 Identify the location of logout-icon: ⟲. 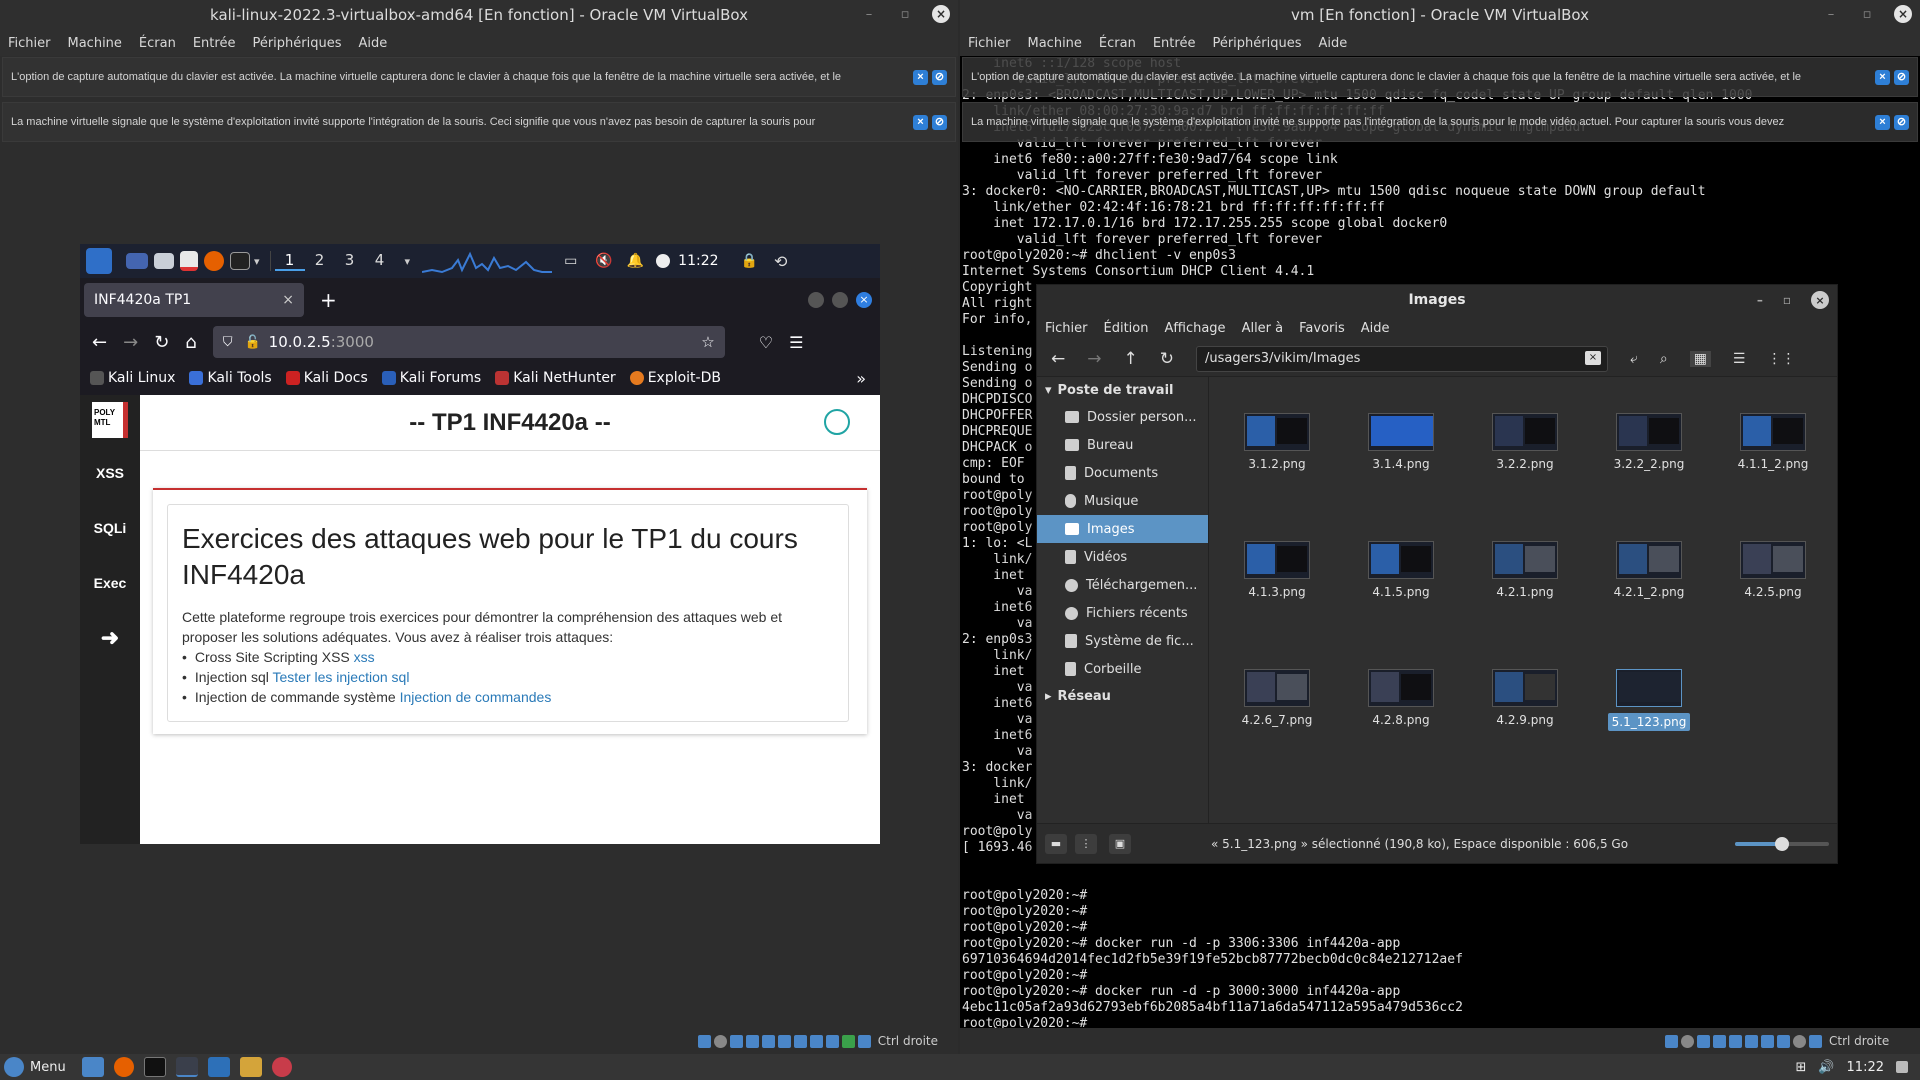
(780, 261).